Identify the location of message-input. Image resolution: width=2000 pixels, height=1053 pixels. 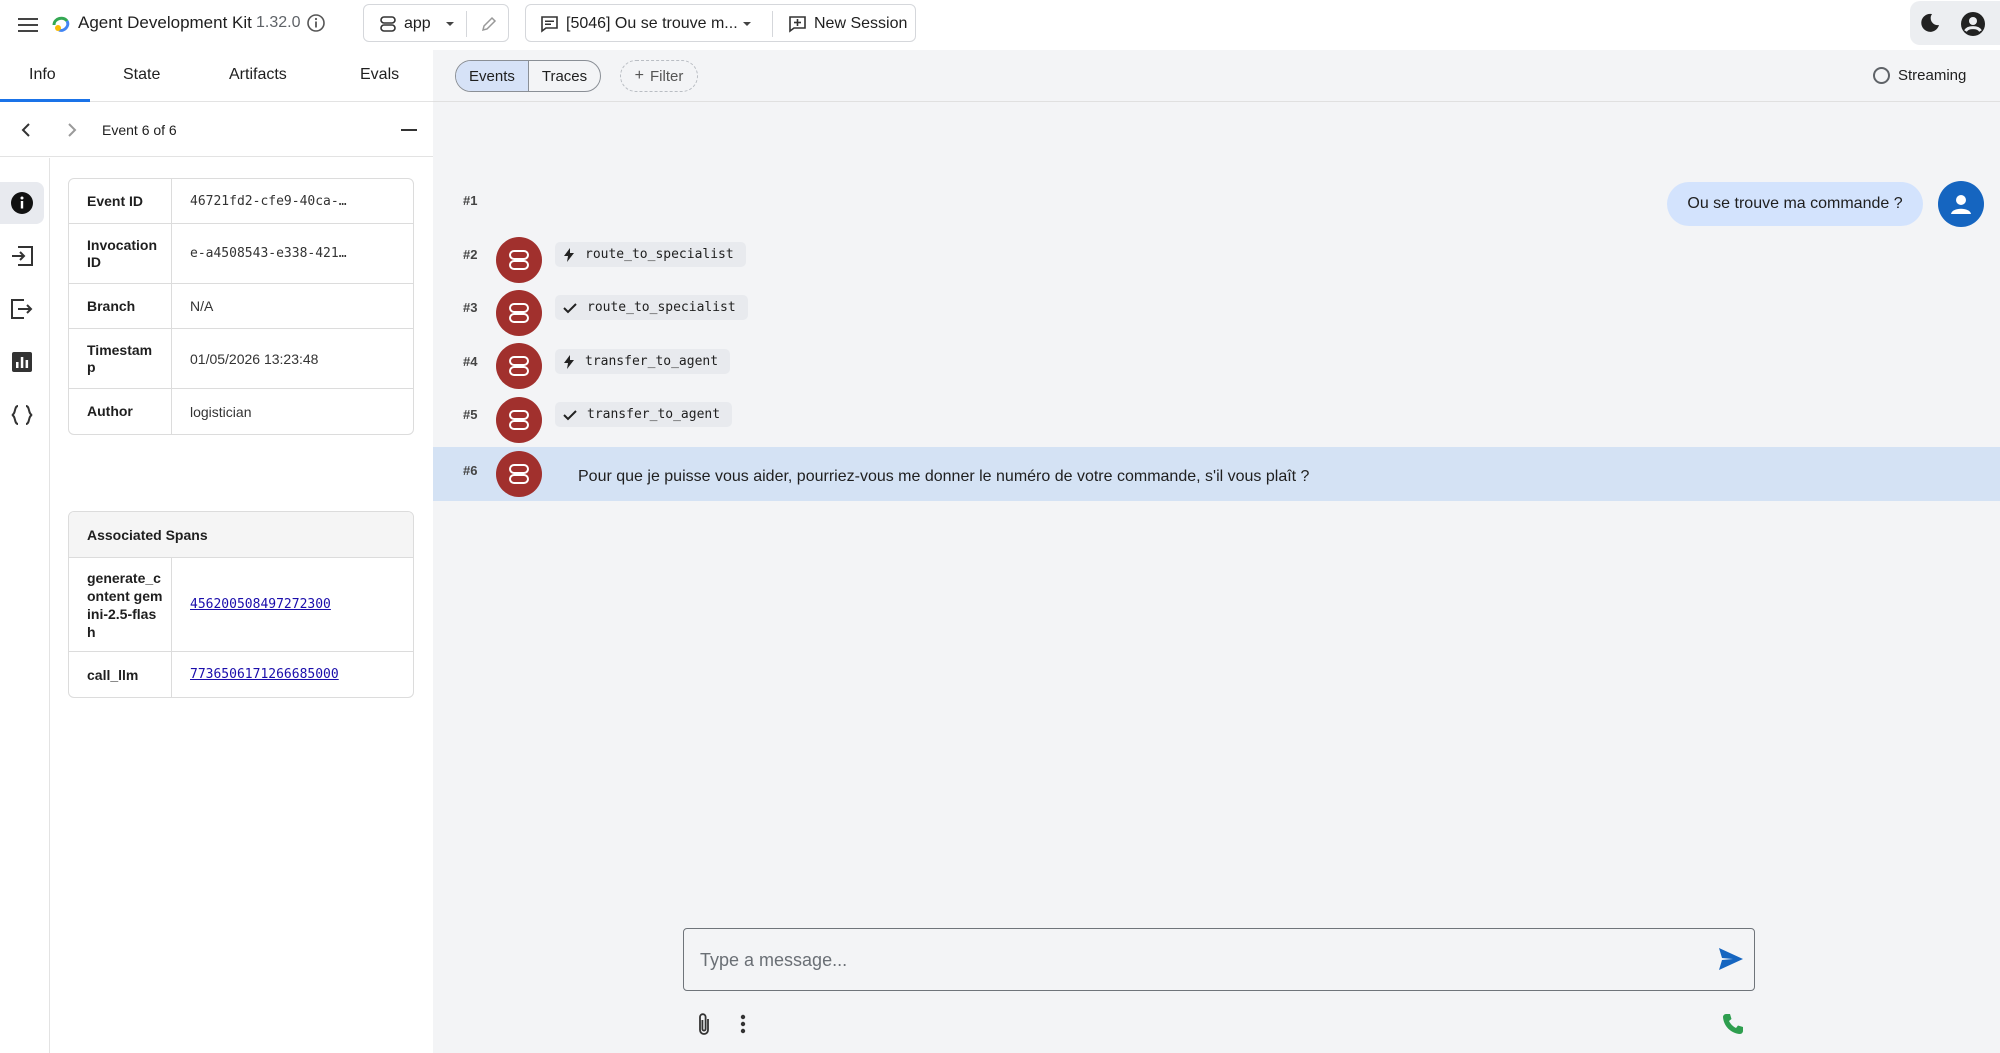
(1180, 960).